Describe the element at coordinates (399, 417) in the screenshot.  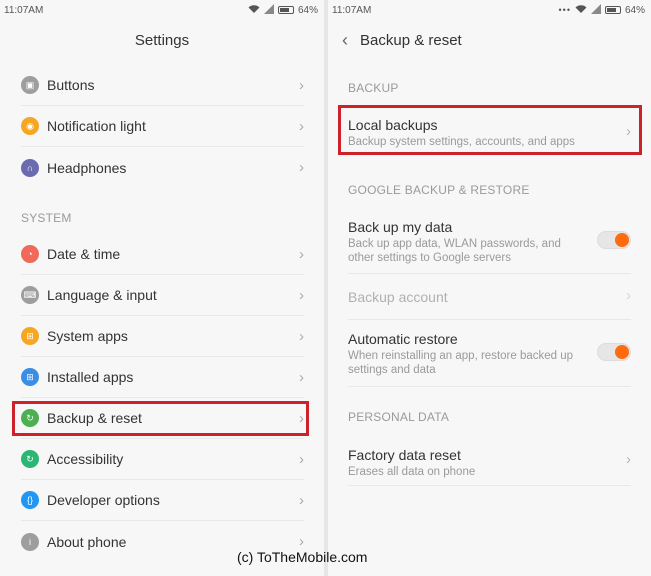
I see `section-personal-data: PERSONAL DATA` at that location.